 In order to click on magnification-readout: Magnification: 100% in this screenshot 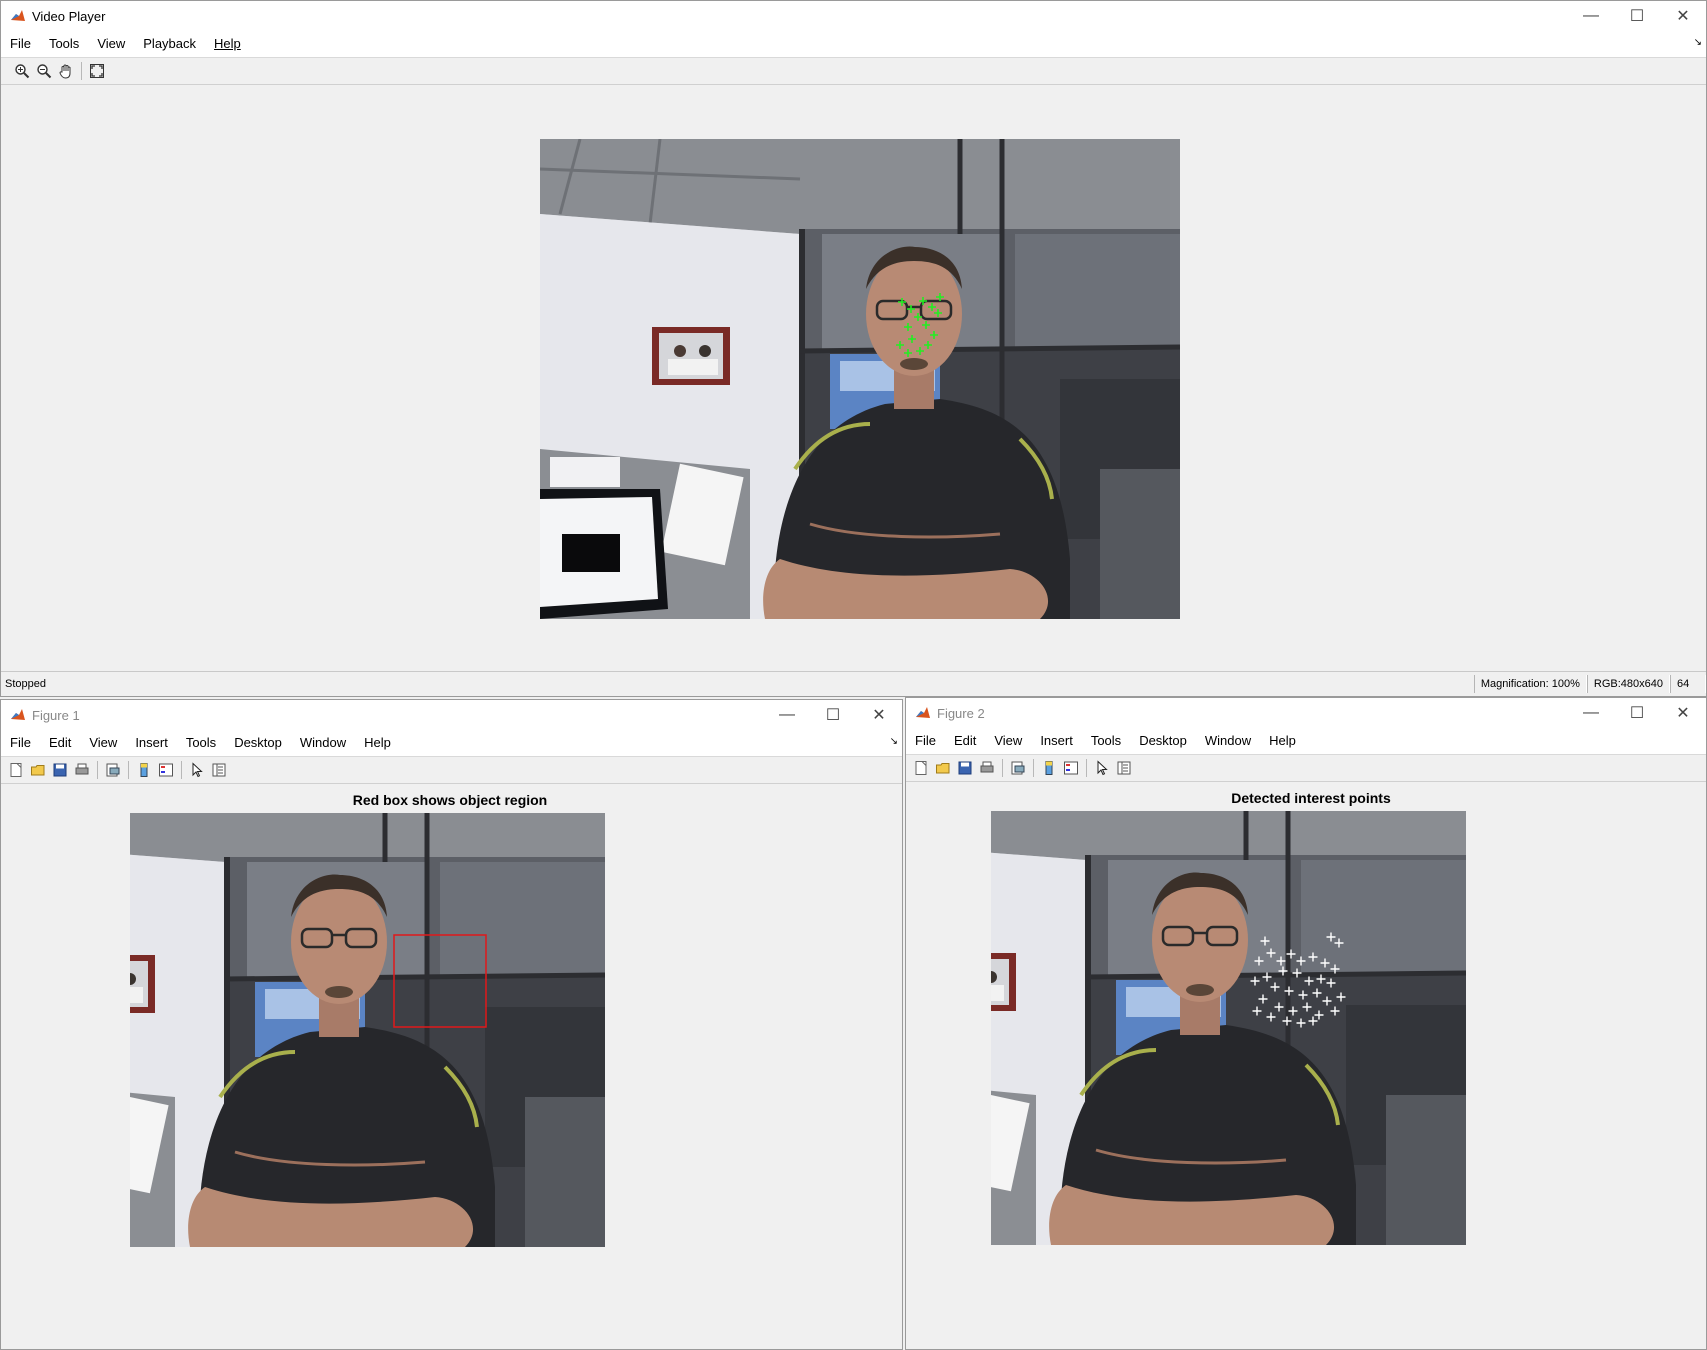, I will do `click(1530, 684)`.